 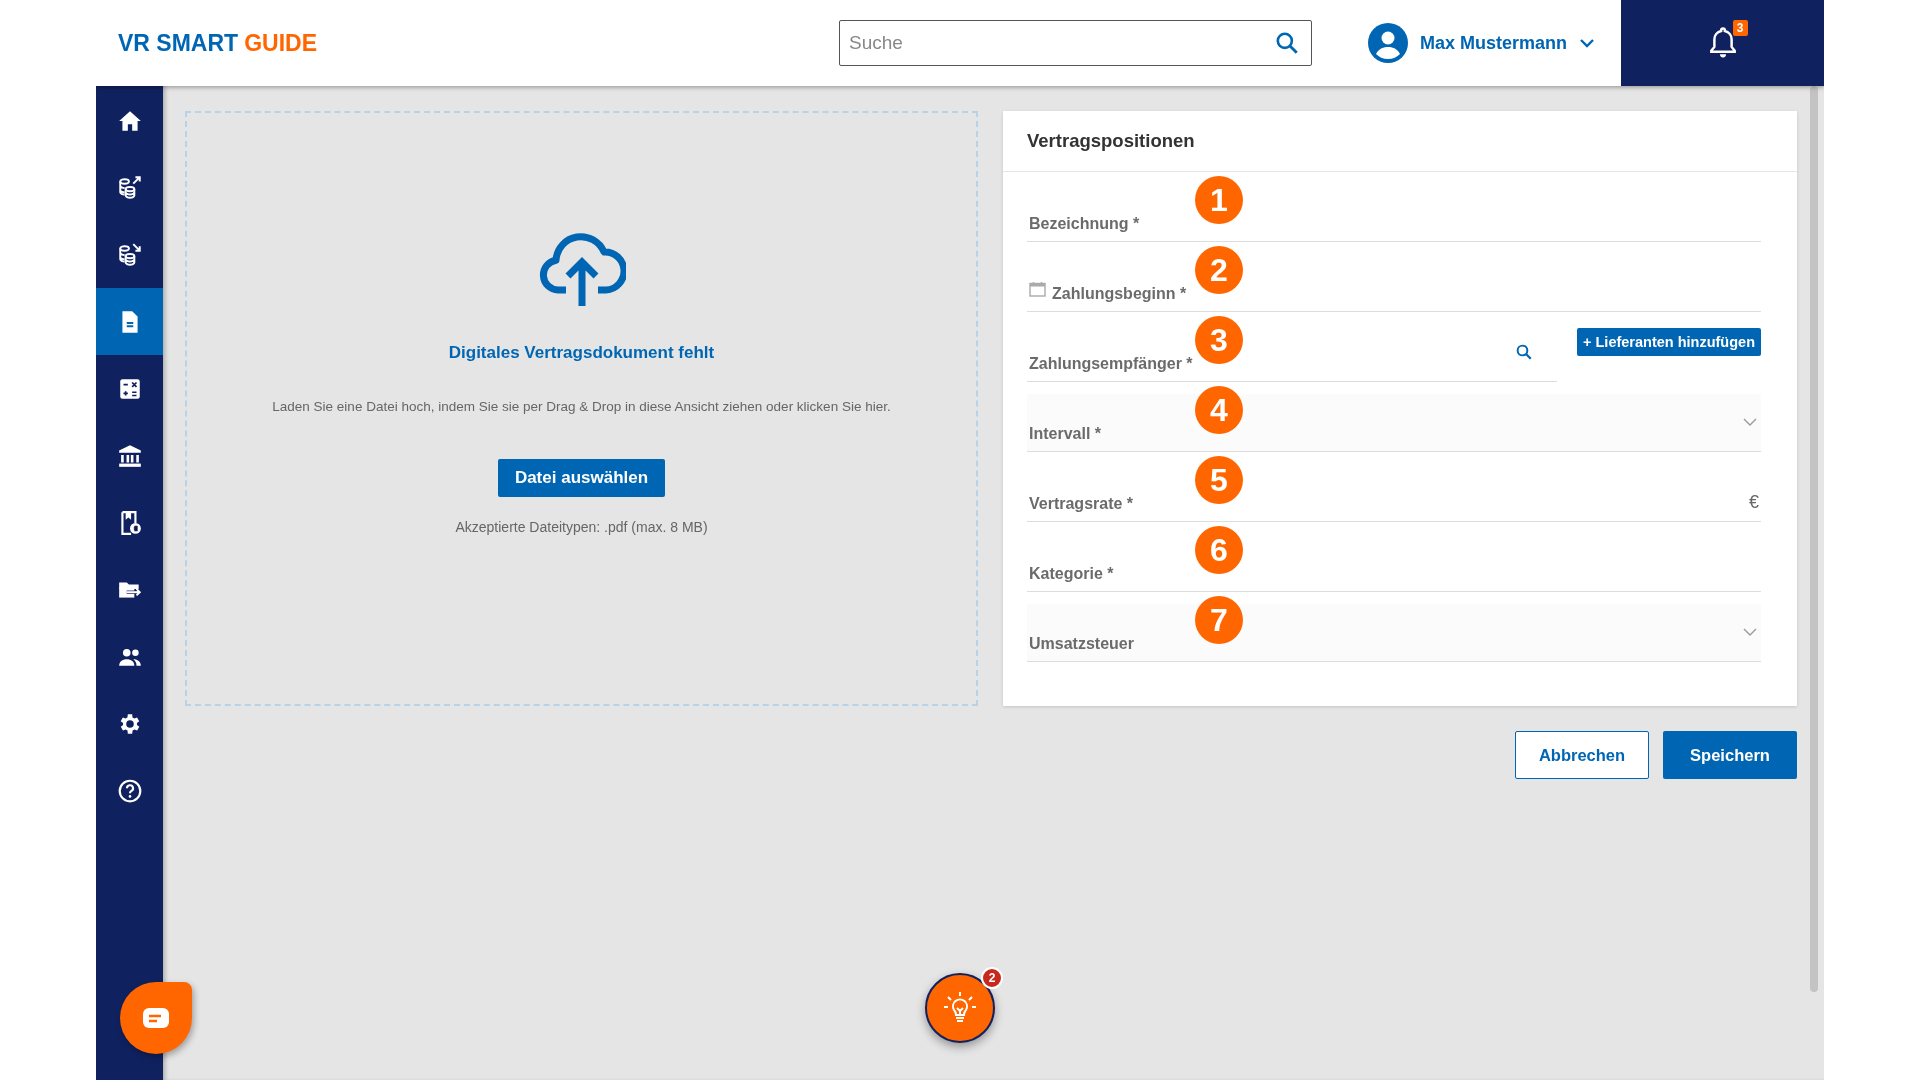 I want to click on step-marker: 2, so click(x=1219, y=270).